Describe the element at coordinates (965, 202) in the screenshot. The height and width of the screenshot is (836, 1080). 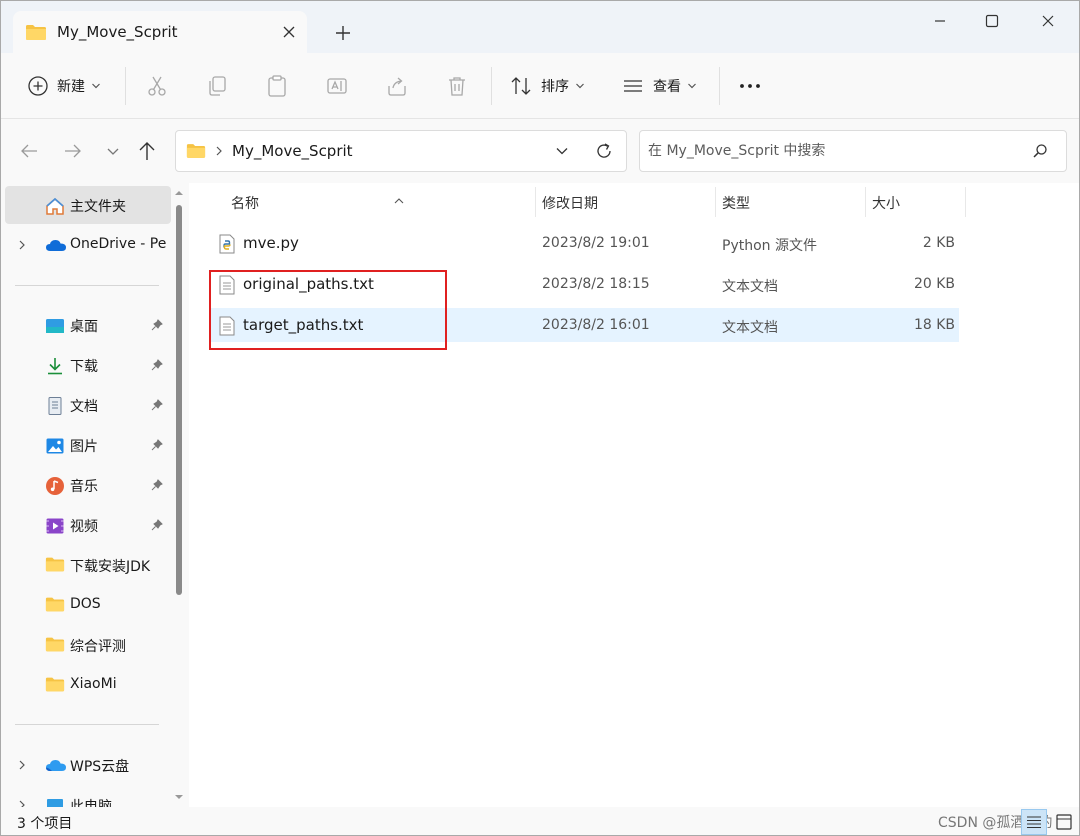
I see `column-divider` at that location.